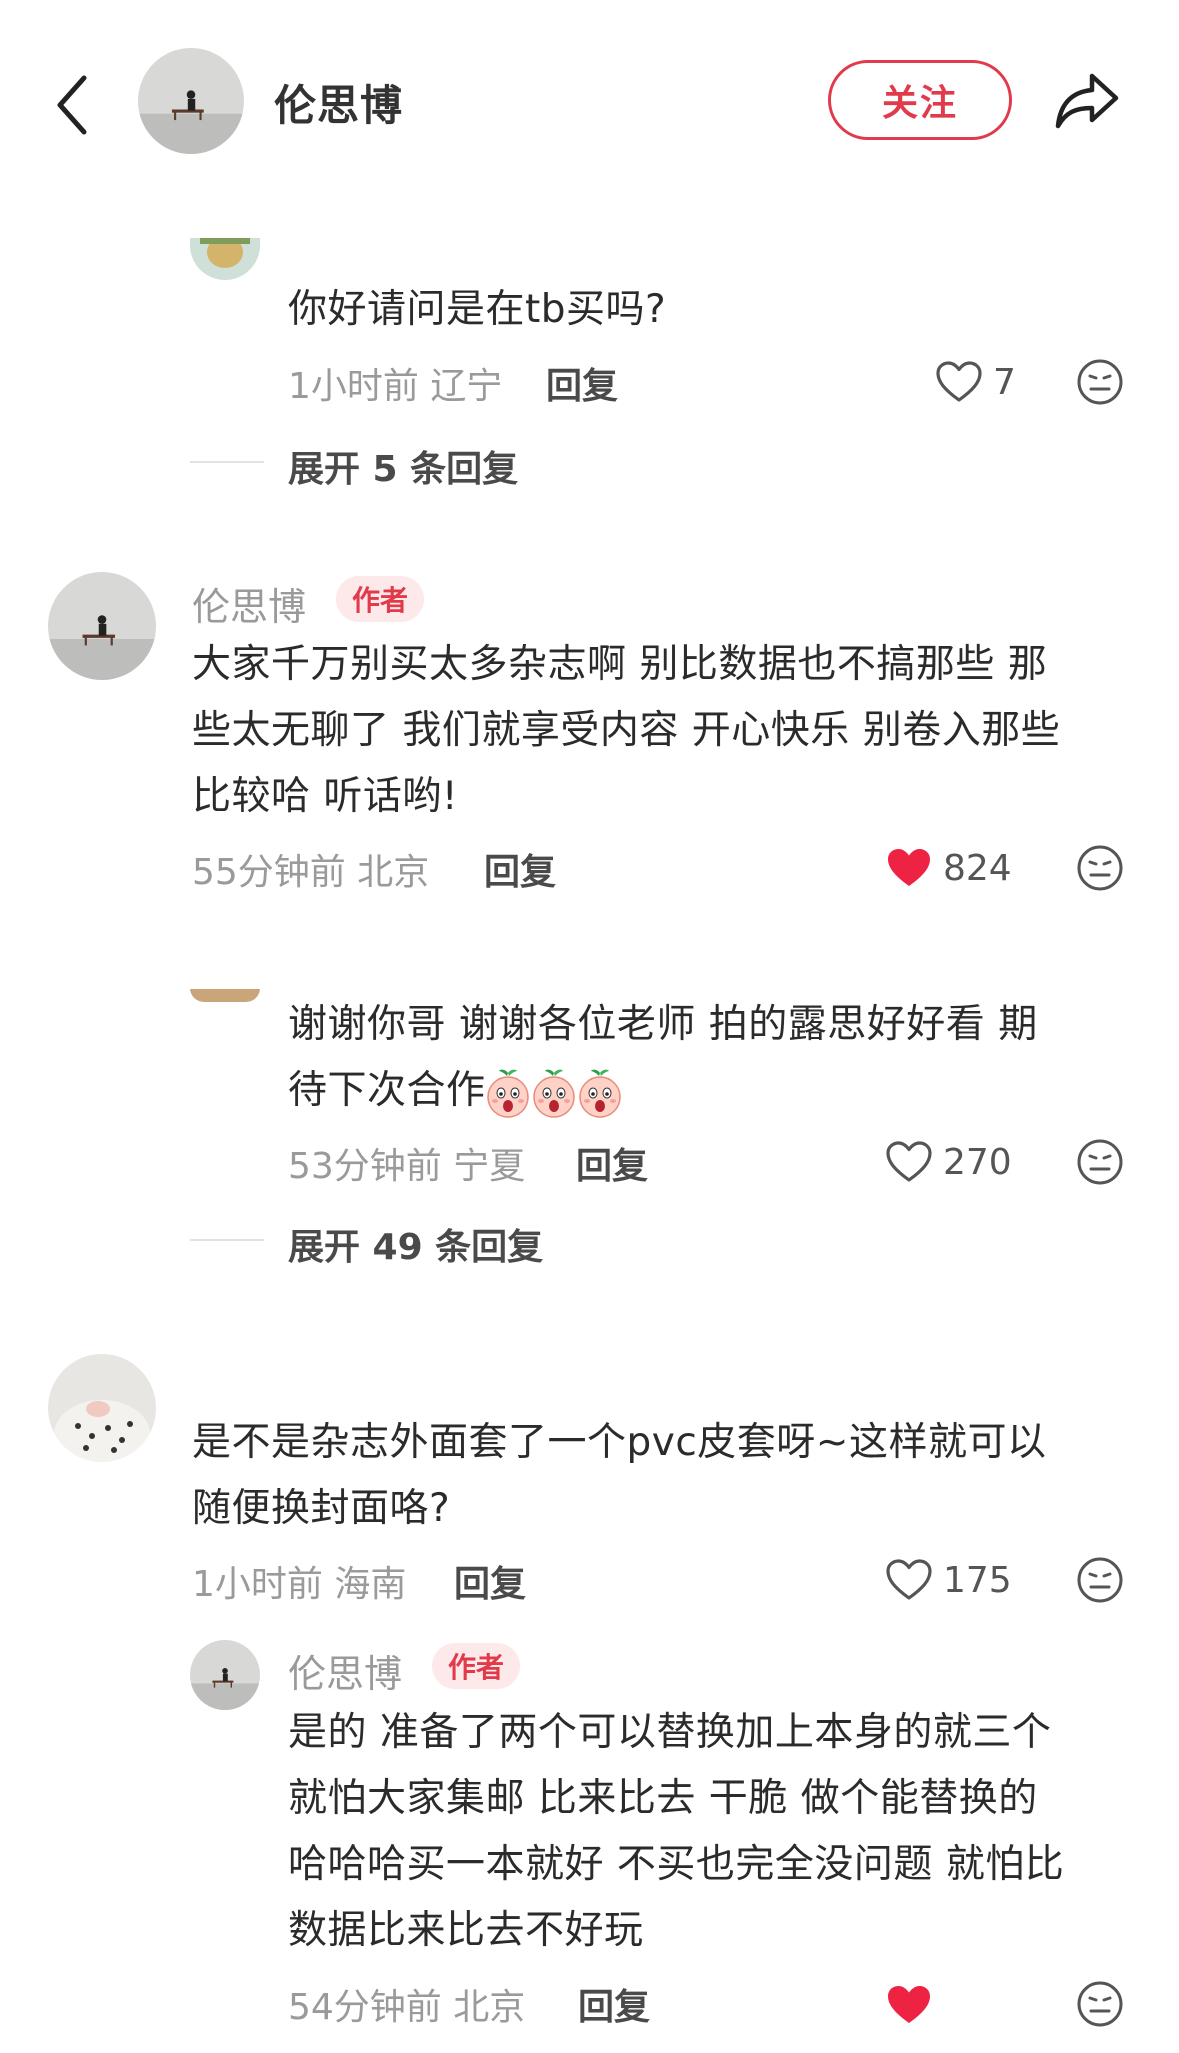  What do you see at coordinates (407, 2007) in the screenshot?
I see `comment-time-location: 54分钟前 北京` at bounding box center [407, 2007].